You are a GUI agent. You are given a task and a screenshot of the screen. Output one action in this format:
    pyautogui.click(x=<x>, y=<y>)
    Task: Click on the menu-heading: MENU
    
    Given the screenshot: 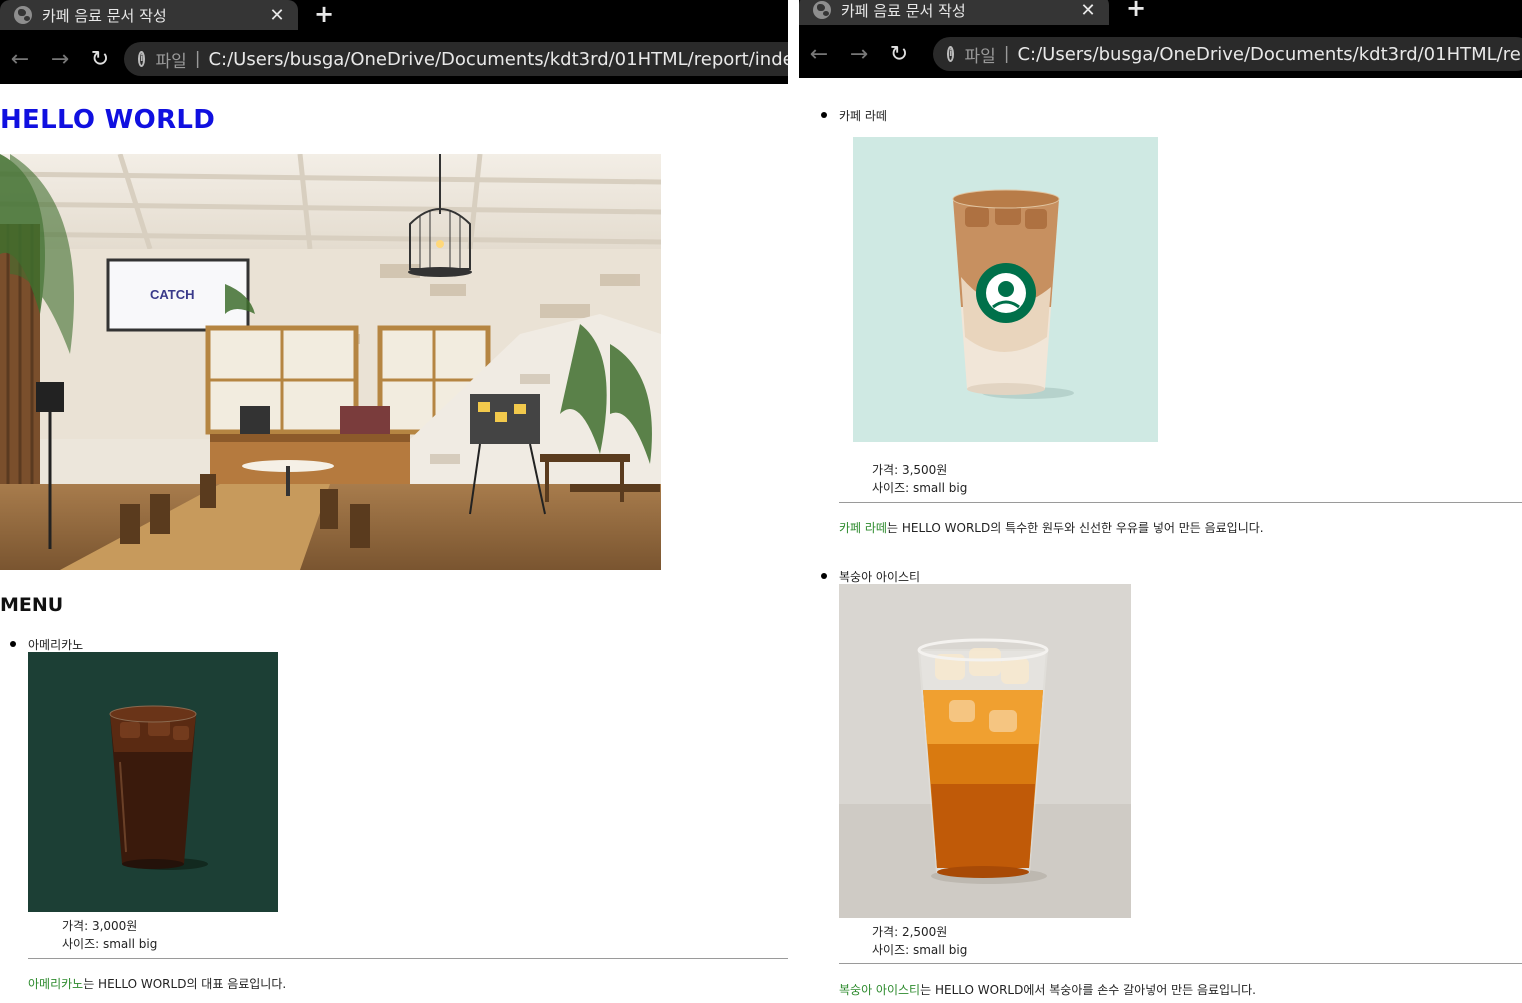 What is the action you would take?
    pyautogui.click(x=32, y=605)
    